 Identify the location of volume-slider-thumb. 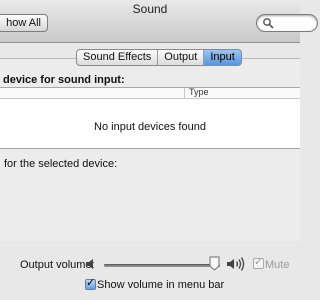
(214, 263).